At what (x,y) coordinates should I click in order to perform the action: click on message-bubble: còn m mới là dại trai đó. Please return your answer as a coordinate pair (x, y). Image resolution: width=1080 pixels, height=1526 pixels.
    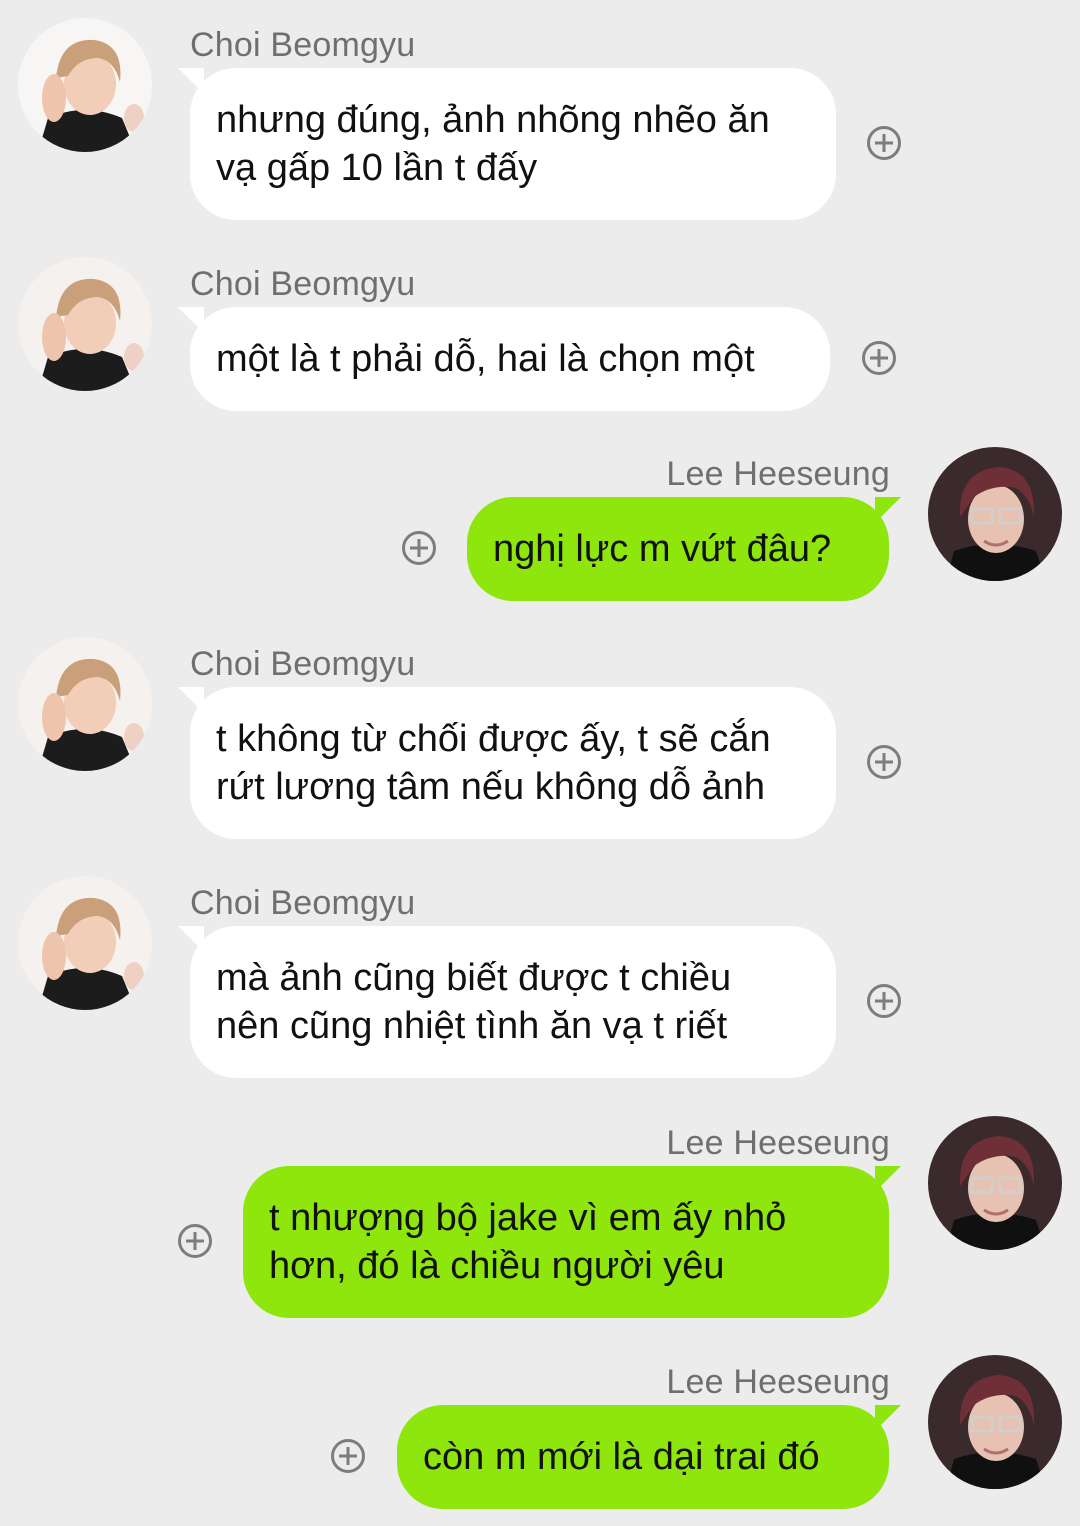
    Looking at the image, I should click on (649, 1457).